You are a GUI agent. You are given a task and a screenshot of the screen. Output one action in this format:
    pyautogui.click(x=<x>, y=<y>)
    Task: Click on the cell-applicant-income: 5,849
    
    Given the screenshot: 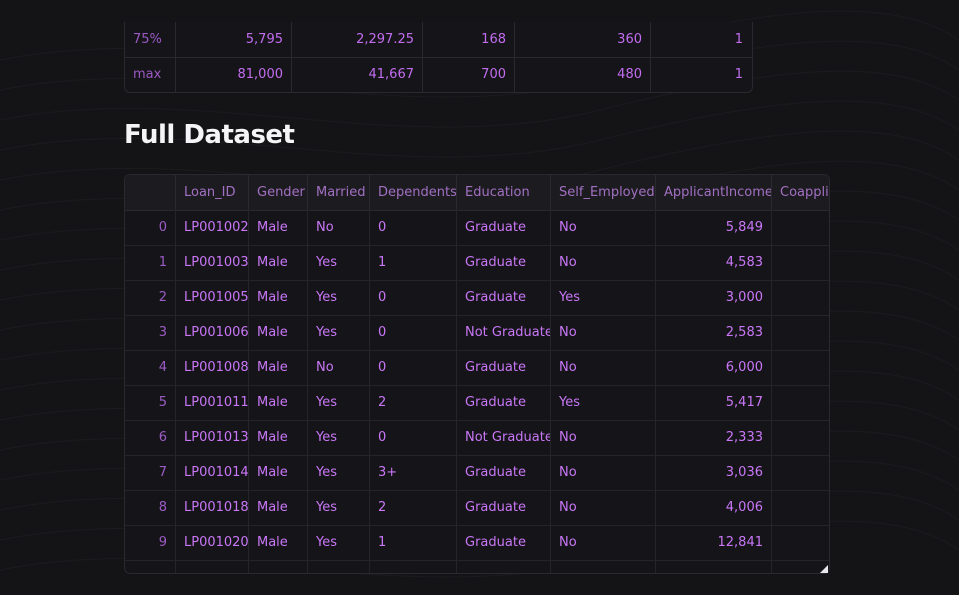 What is the action you would take?
    pyautogui.click(x=714, y=227)
    